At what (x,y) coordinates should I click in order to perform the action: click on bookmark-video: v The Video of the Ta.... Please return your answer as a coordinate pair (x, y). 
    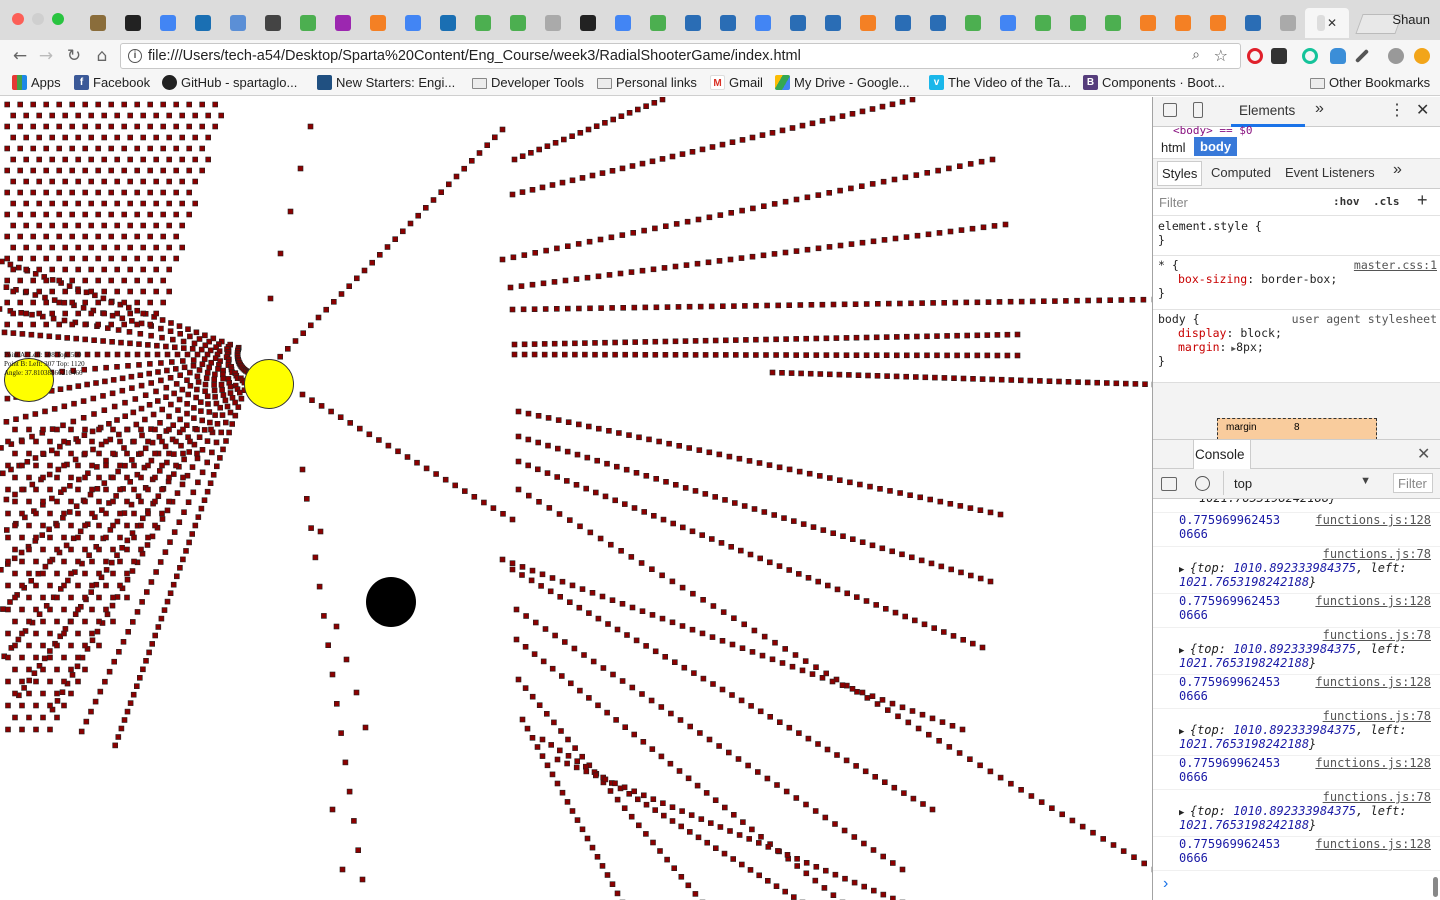
    Looking at the image, I should click on (1000, 82).